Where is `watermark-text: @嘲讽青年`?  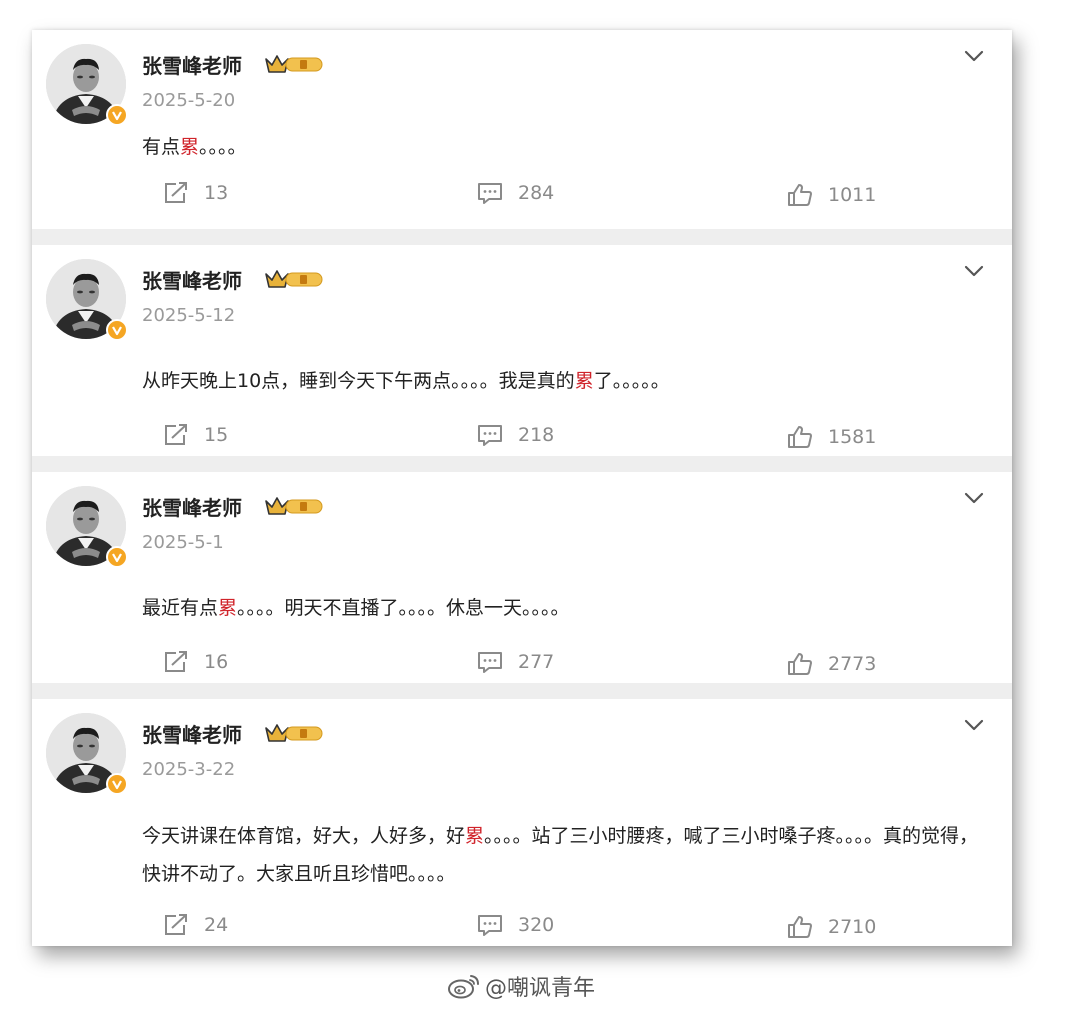 watermark-text: @嘲讽青年 is located at coordinates (540, 988).